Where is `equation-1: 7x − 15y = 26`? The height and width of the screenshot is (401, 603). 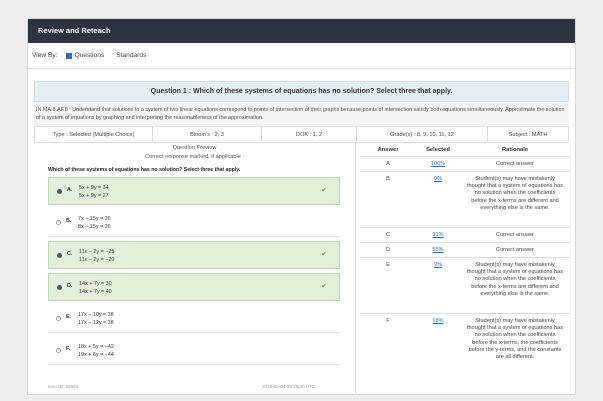 equation-1: 7x − 15y = 26 is located at coordinates (94, 219).